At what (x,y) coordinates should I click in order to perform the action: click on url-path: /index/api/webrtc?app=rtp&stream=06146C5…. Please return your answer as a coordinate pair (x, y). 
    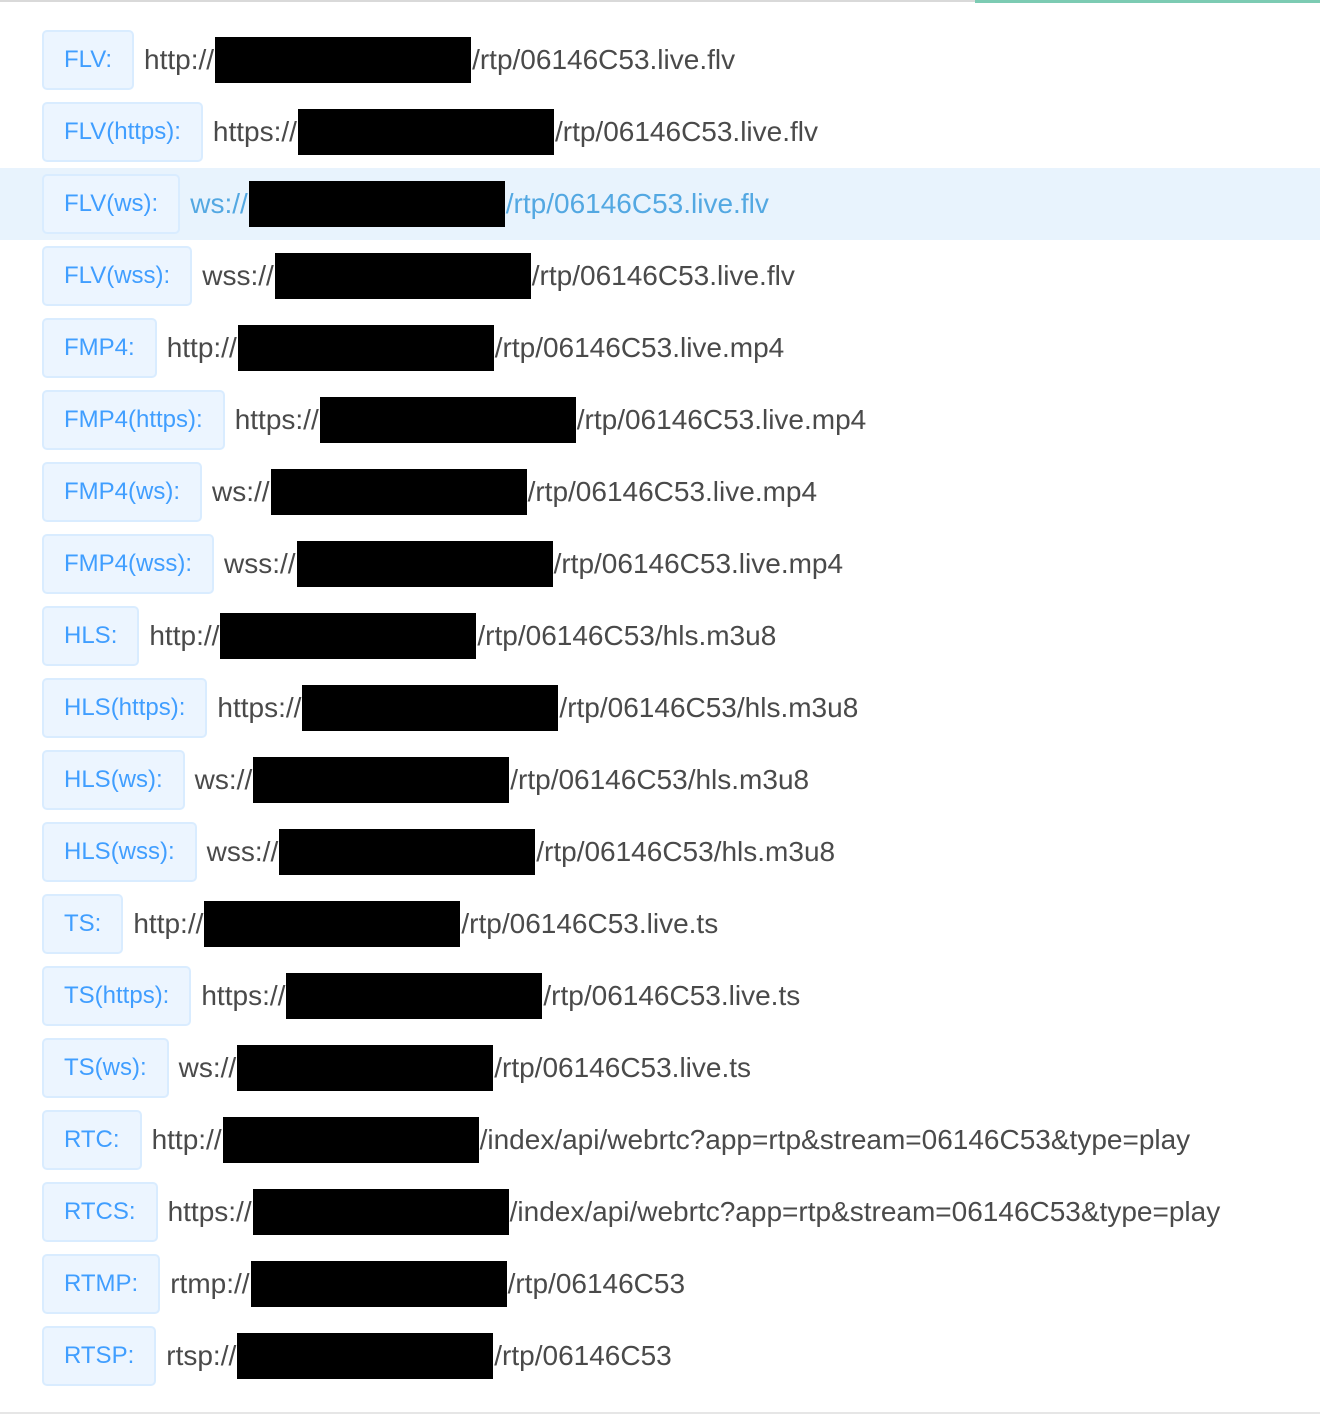
    Looking at the image, I should click on (835, 1139).